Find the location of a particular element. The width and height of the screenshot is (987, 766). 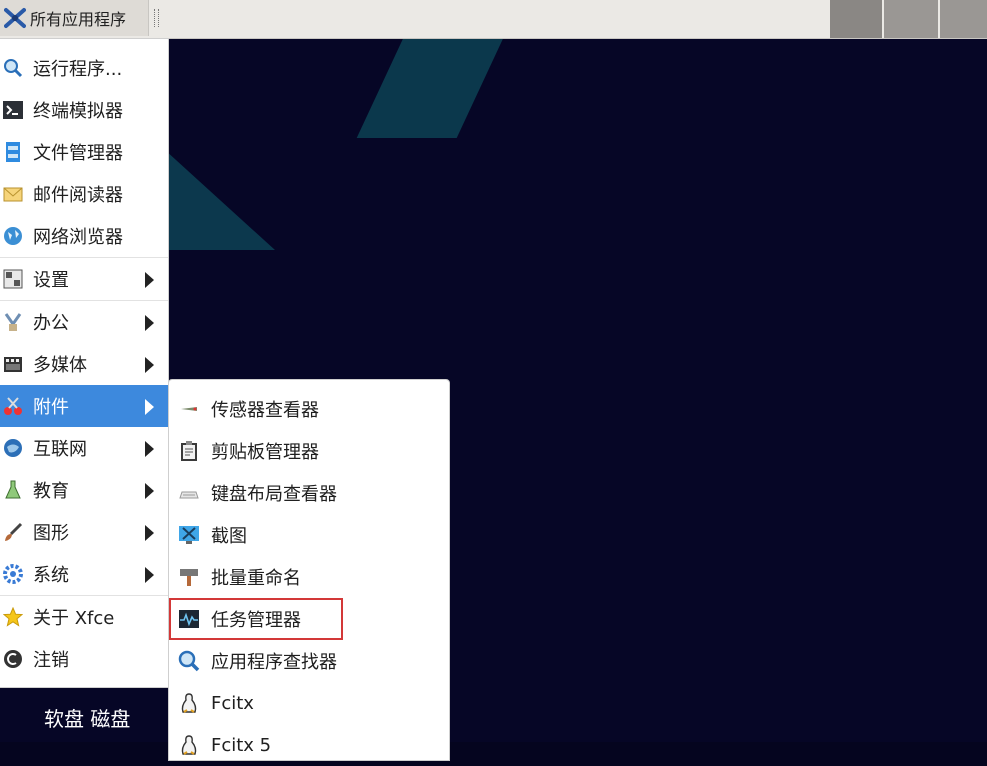

menu-item-logout: 注销 is located at coordinates (84, 659).